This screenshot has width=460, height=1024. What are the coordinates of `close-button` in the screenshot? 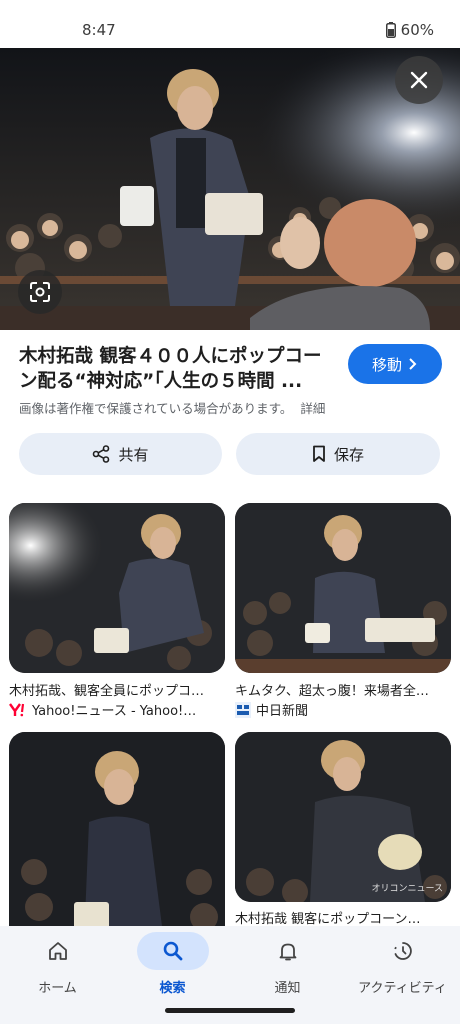 It's located at (419, 80).